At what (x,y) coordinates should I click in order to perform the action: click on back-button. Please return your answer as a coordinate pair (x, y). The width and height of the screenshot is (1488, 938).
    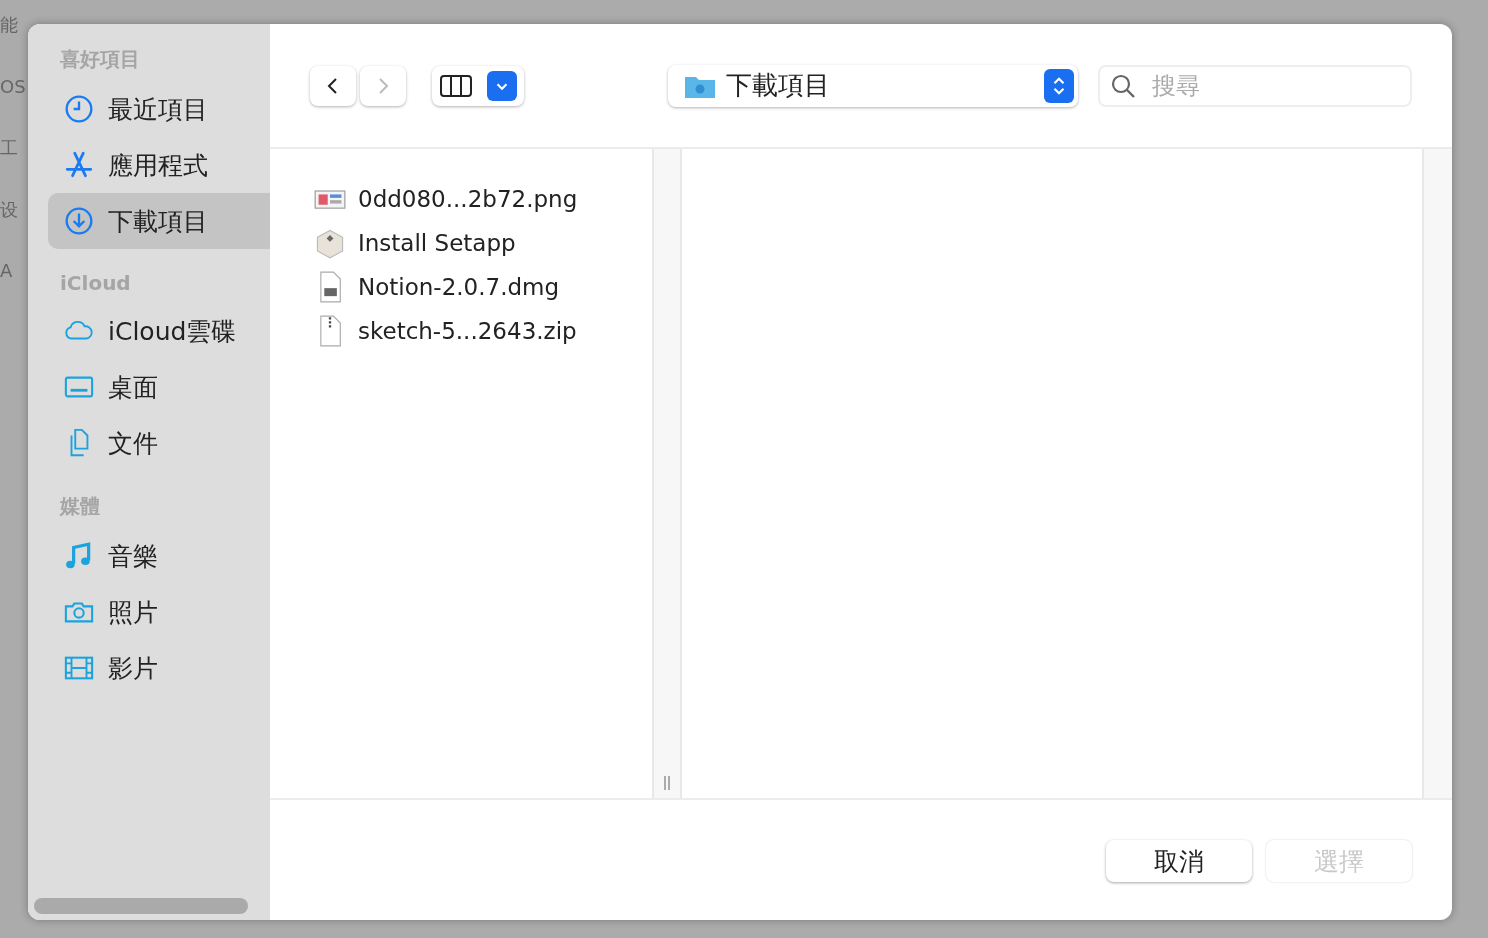
    Looking at the image, I should click on (333, 85).